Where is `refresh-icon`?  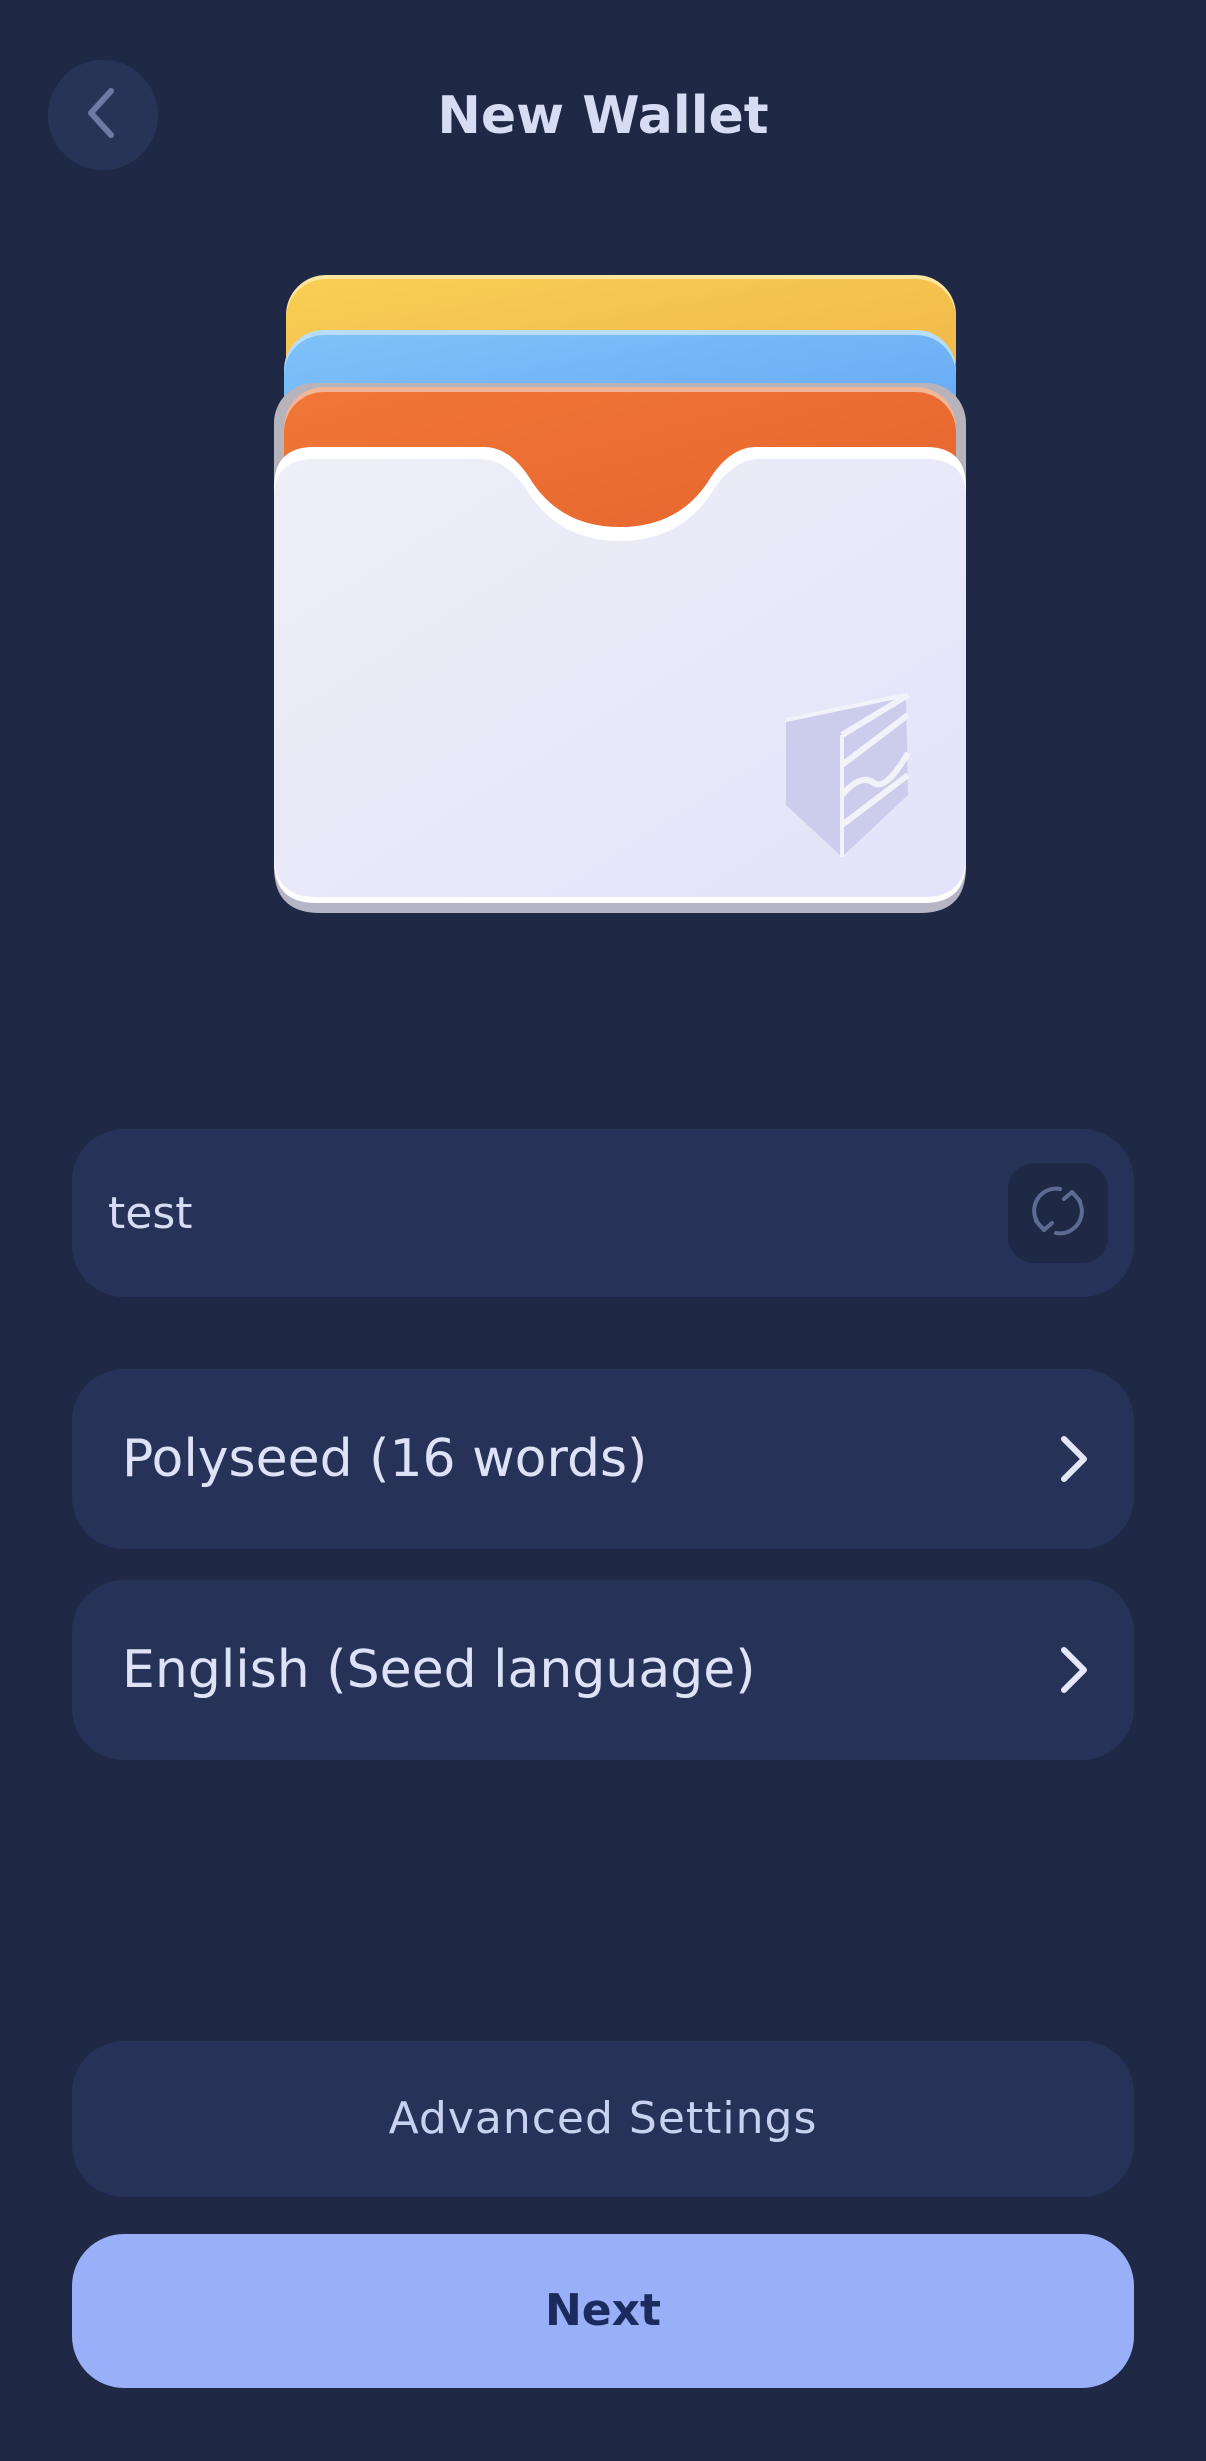 refresh-icon is located at coordinates (1058, 1213).